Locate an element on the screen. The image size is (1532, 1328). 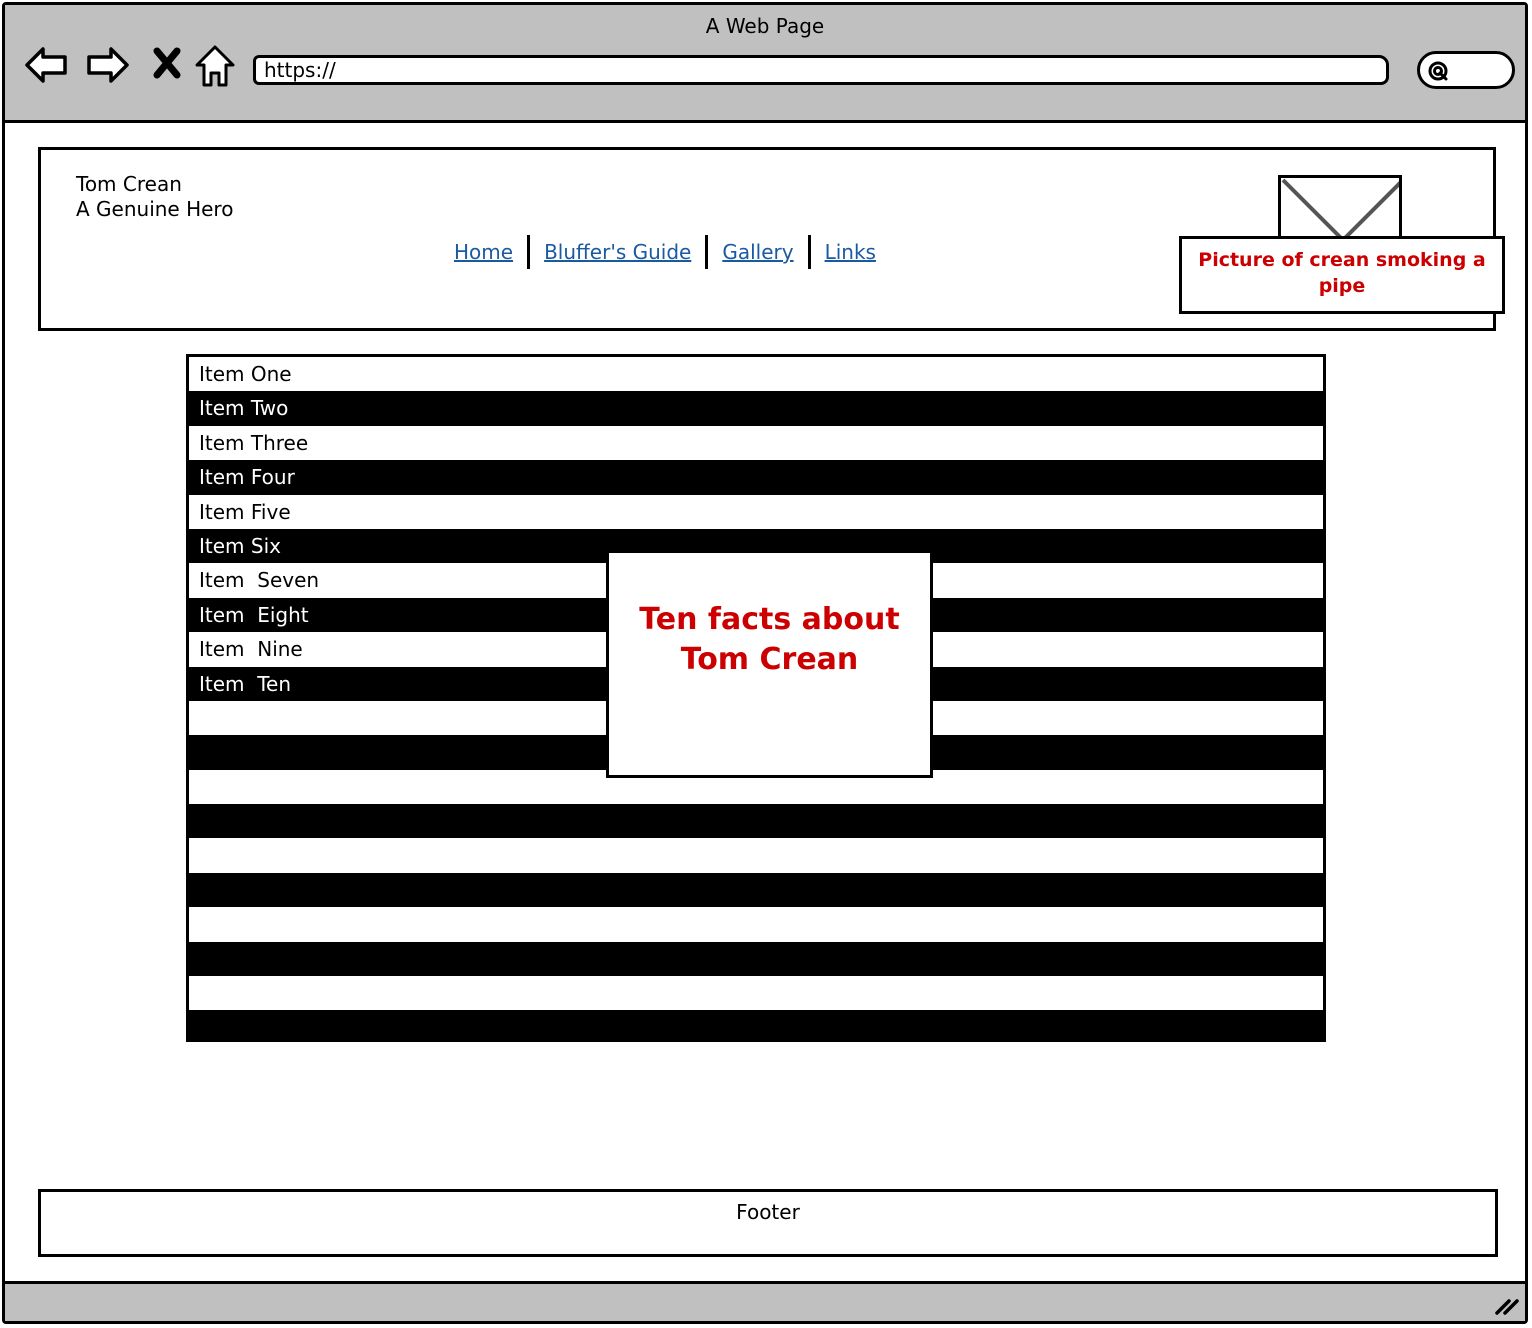
home-icon is located at coordinates (215, 65).